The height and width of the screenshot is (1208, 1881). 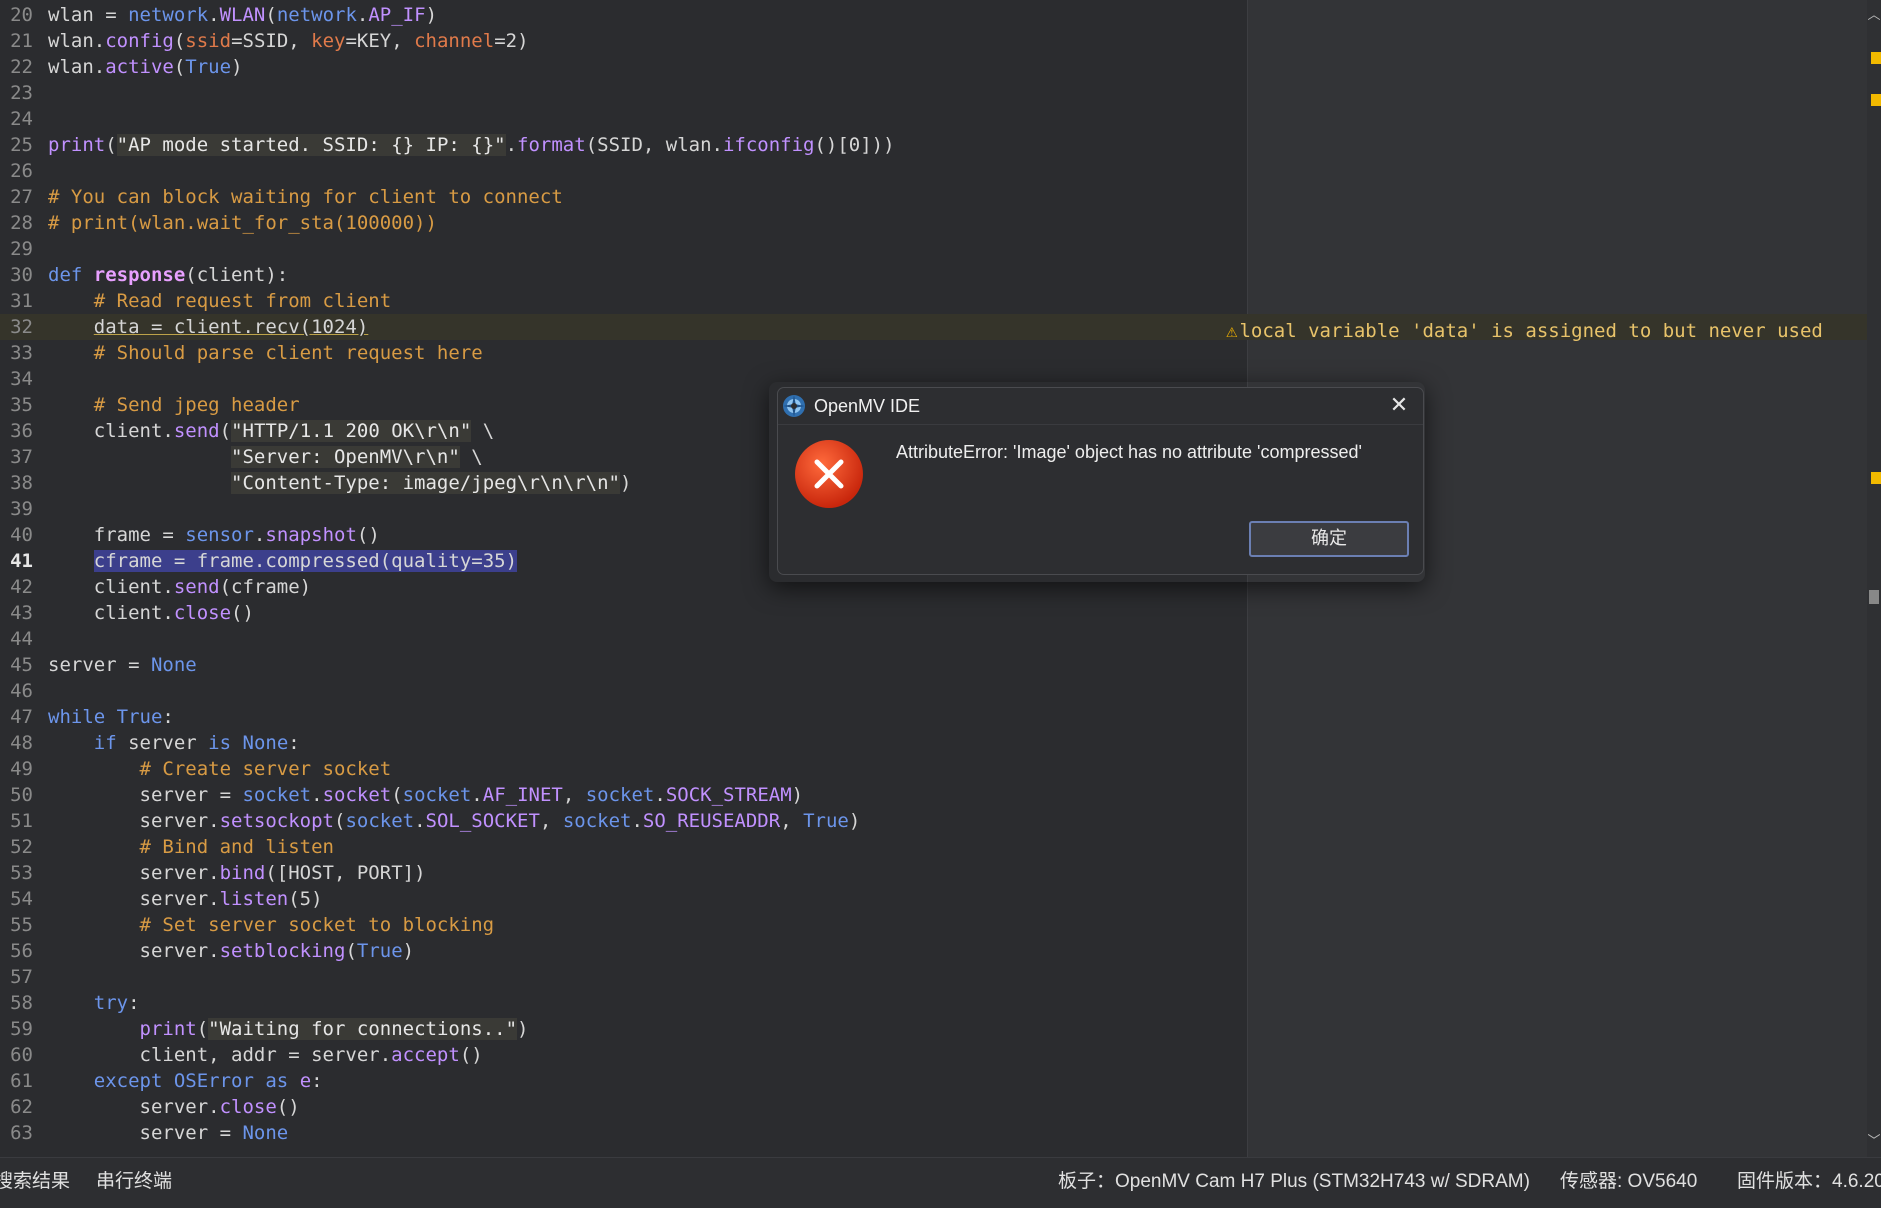 I want to click on code-line: 57, so click(x=933, y=977).